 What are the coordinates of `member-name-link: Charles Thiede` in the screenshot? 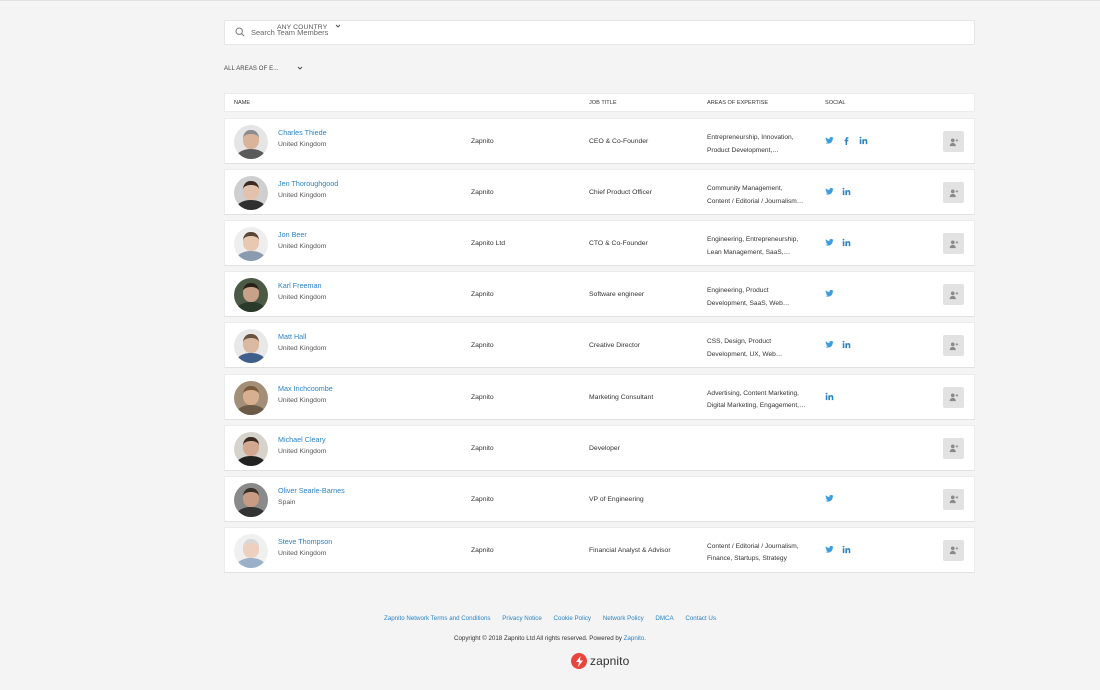 It's located at (302, 132).